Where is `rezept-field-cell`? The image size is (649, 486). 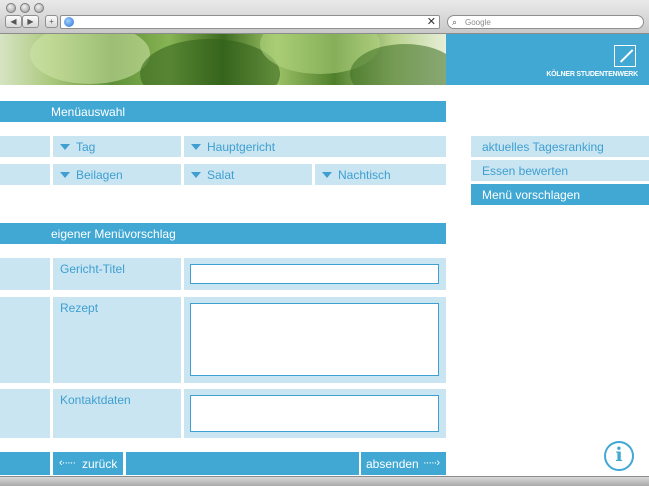
rezept-field-cell is located at coordinates (315, 340).